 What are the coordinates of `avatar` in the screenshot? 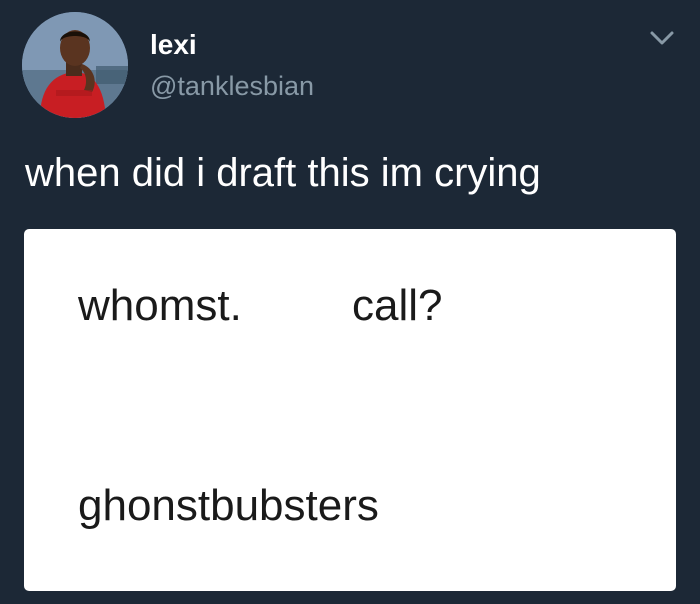 It's located at (75, 65).